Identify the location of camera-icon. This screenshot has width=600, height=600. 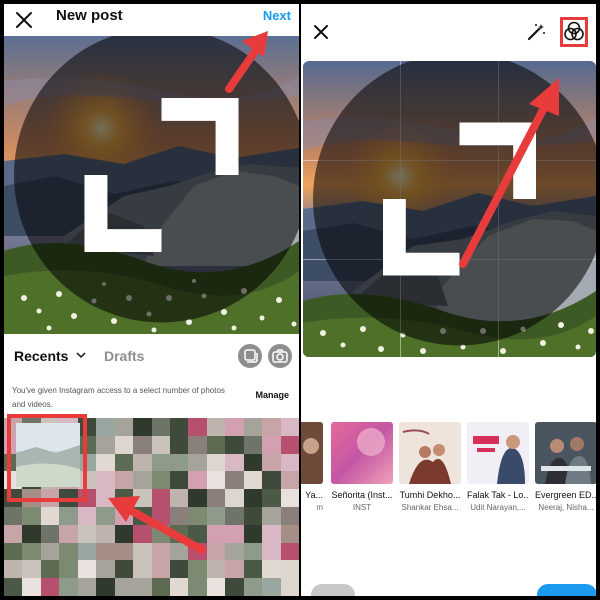
(280, 356).